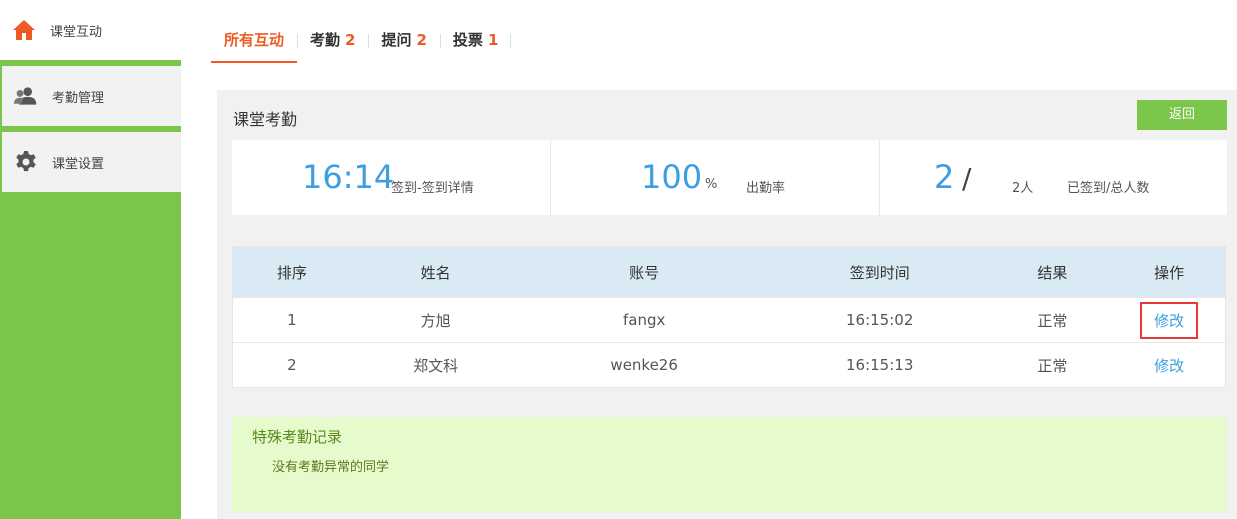 The image size is (1237, 519). What do you see at coordinates (644, 272) in the screenshot?
I see `column-header: 账号` at bounding box center [644, 272].